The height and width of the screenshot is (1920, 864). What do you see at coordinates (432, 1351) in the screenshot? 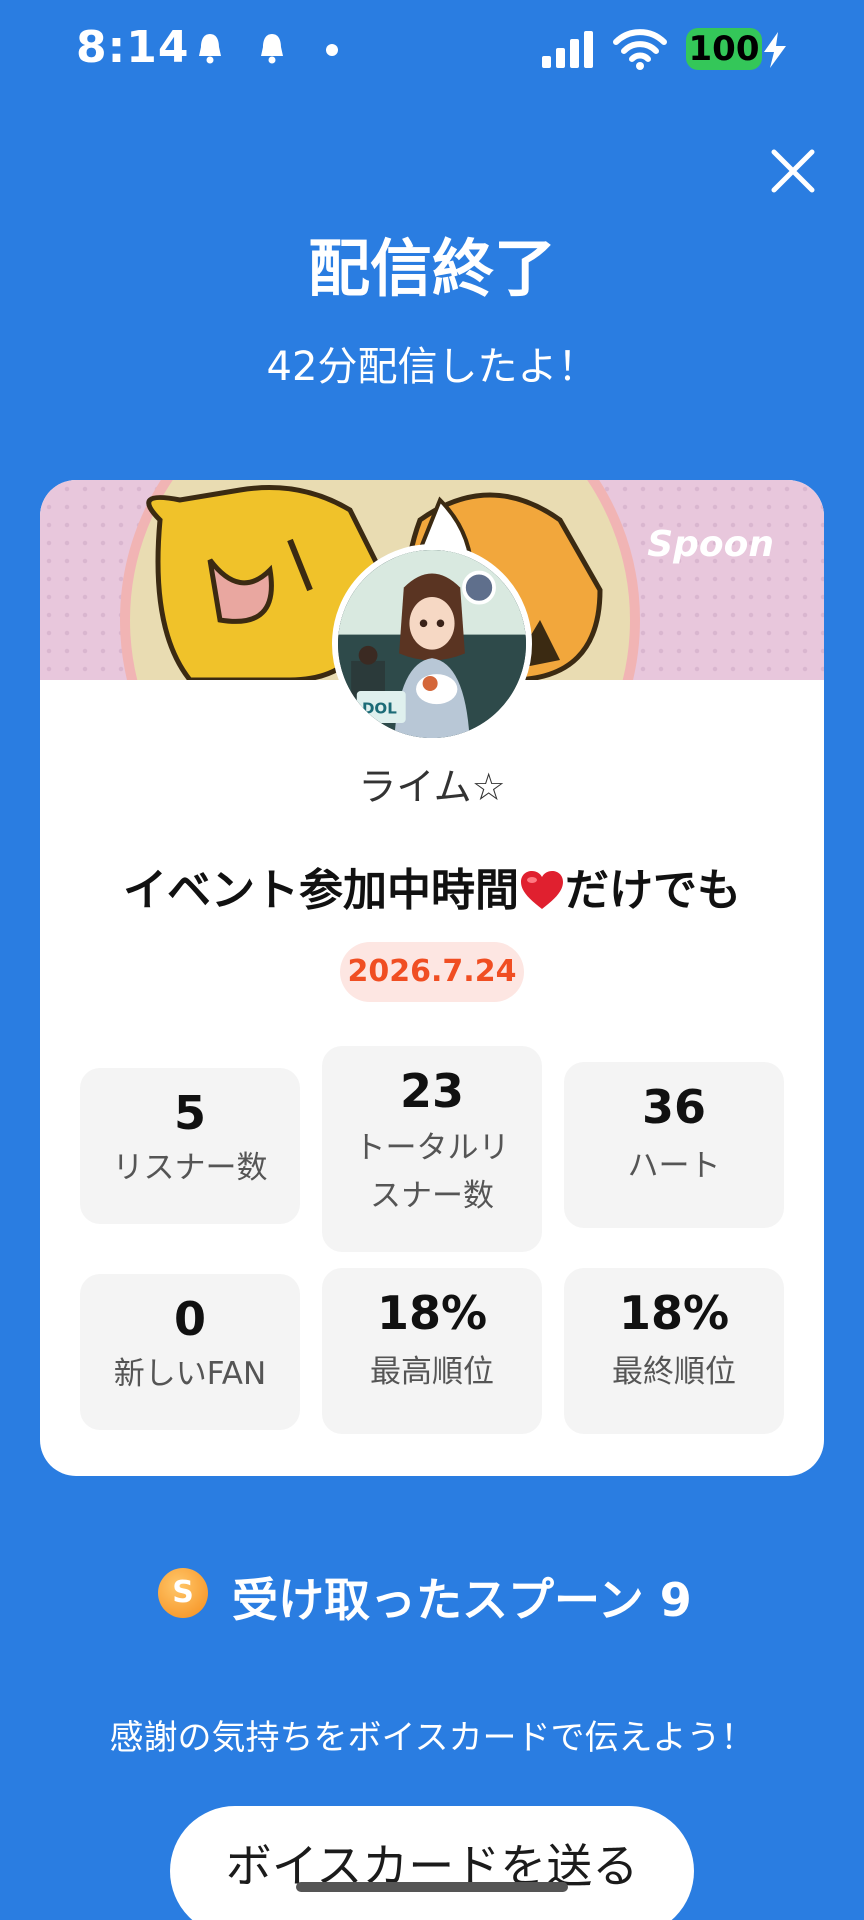
I see `stat-highest-rank: 18% 最高順位` at bounding box center [432, 1351].